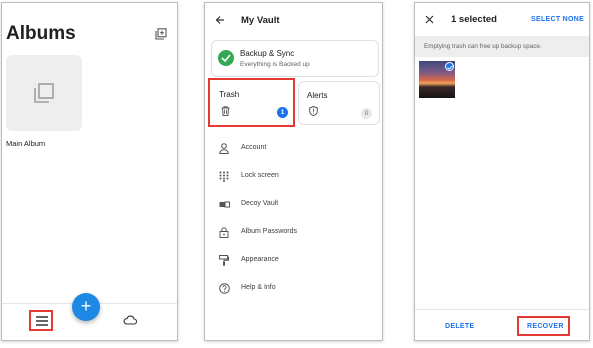 Image resolution: width=593 pixels, height=348 pixels. I want to click on delete-button: DELETE, so click(459, 326).